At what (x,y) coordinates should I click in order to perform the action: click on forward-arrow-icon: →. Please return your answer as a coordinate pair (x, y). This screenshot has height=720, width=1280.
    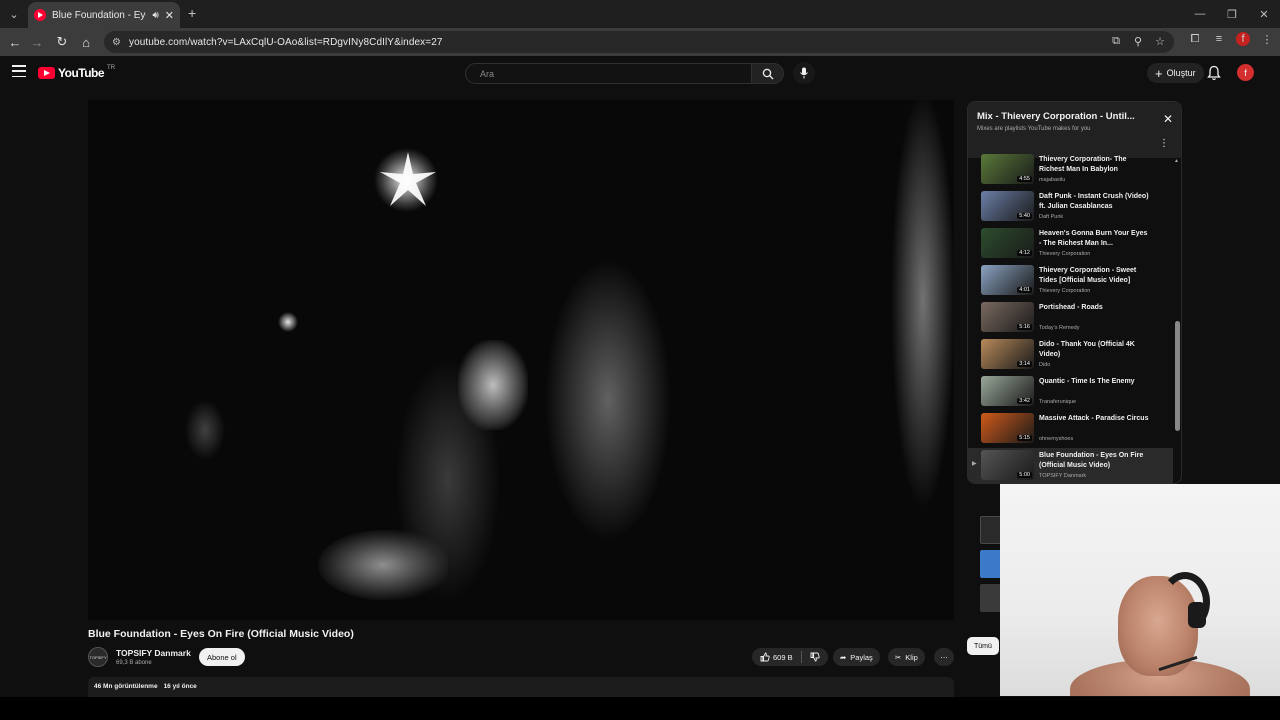
    Looking at the image, I should click on (37, 42).